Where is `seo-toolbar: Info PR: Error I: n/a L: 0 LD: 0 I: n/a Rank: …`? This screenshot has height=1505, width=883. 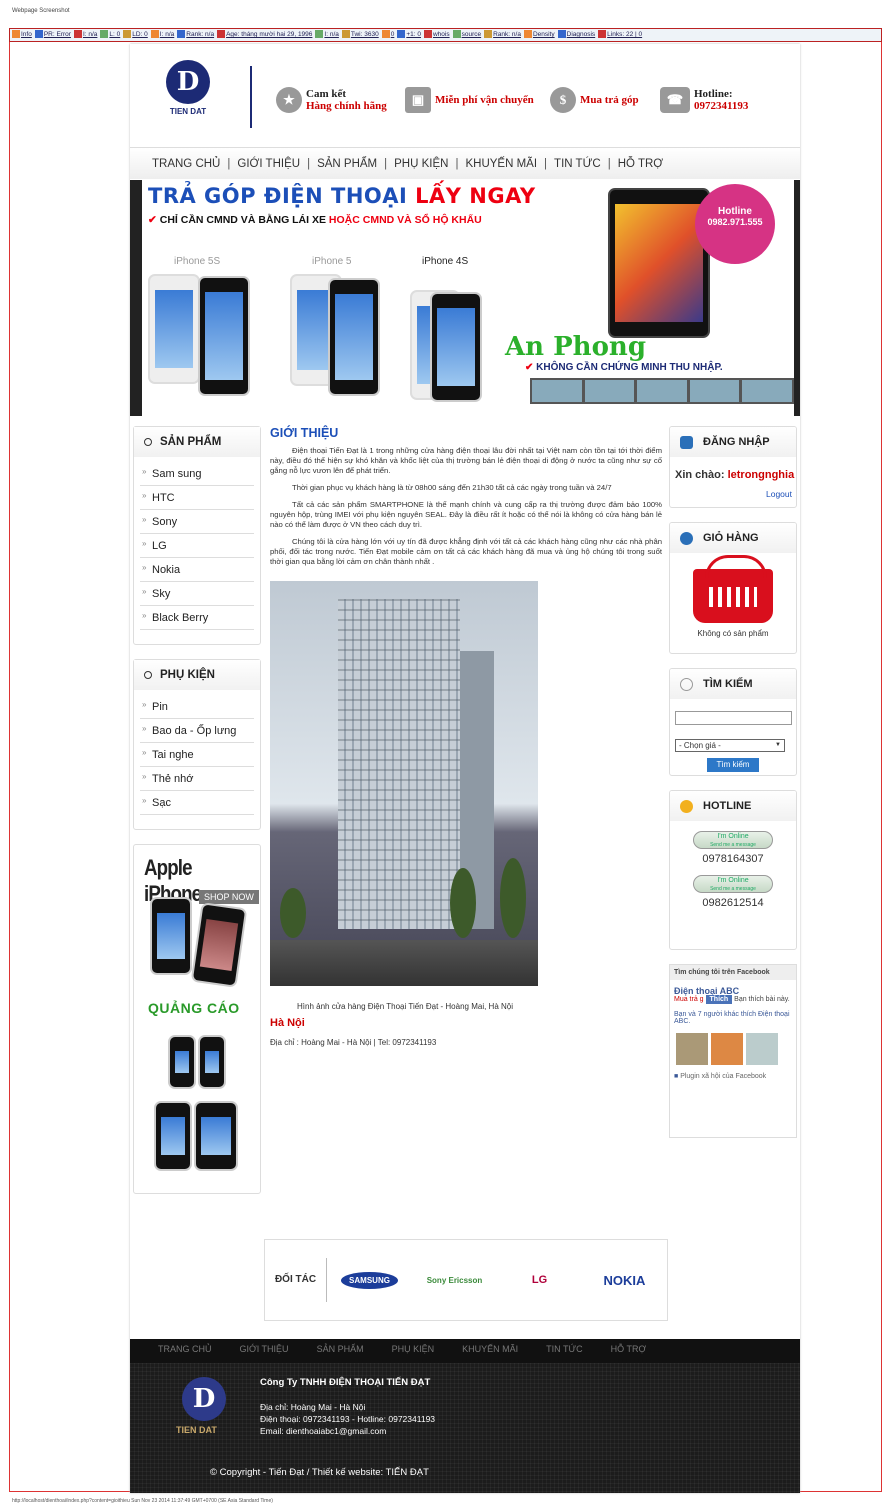 seo-toolbar: Info PR: Error I: n/a L: 0 LD: 0 I: n/a Rank: … is located at coordinates (445, 35).